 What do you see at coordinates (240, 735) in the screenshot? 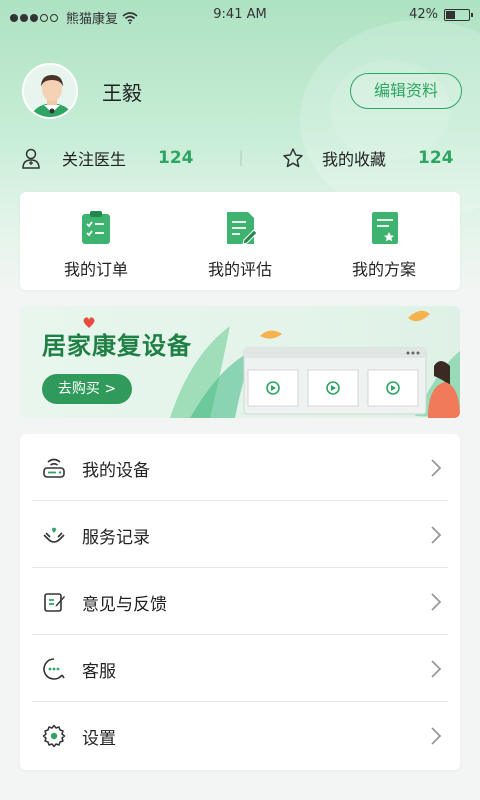
I see `menu-item-settings: 设置` at bounding box center [240, 735].